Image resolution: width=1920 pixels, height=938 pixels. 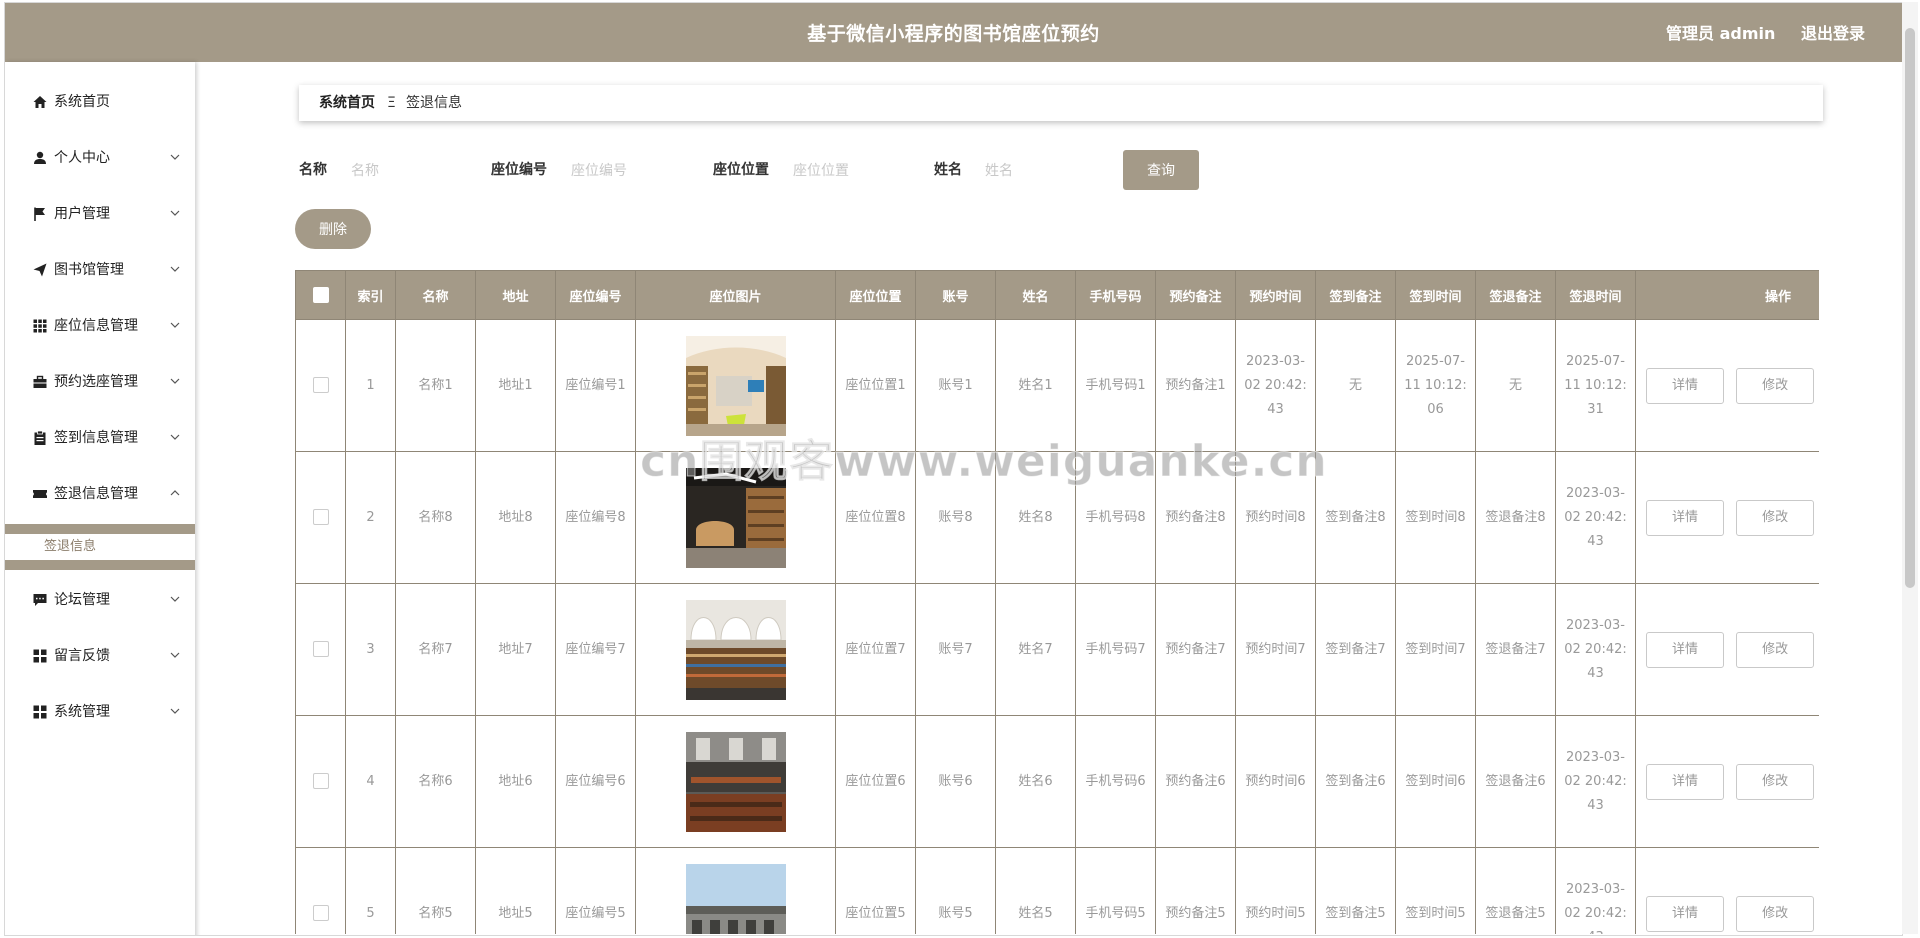 What do you see at coordinates (100, 214) in the screenshot?
I see `sidebar-item-users: 用户管理` at bounding box center [100, 214].